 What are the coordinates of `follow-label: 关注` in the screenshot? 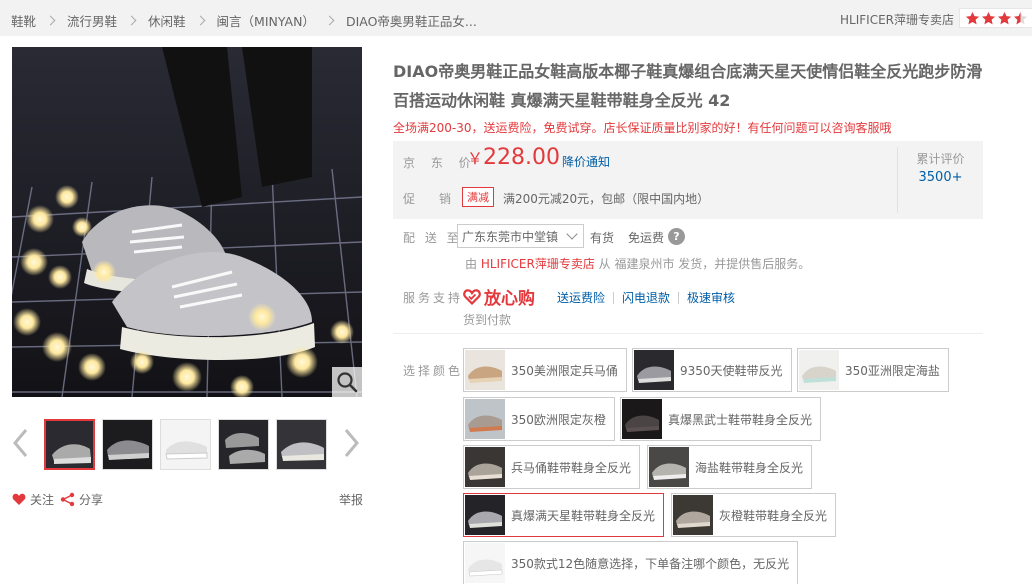 It's located at (42, 500).